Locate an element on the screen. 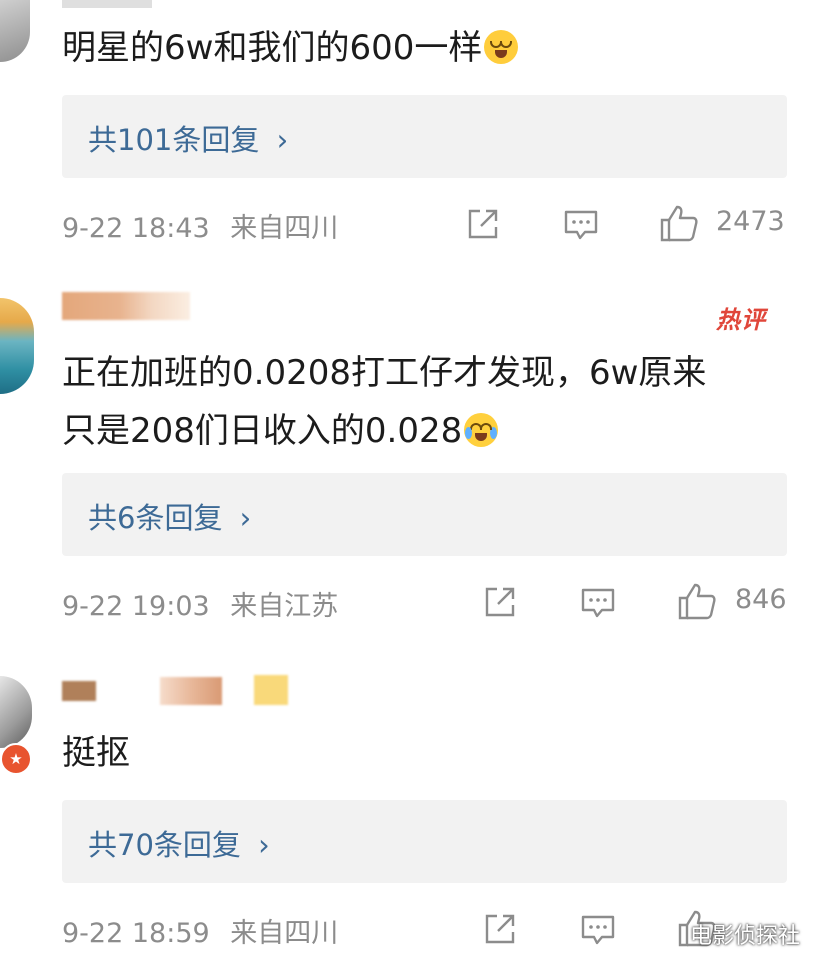 The width and height of the screenshot is (817, 957). comment-text-content: 明星的6w和我们的600一样 is located at coordinates (272, 48).